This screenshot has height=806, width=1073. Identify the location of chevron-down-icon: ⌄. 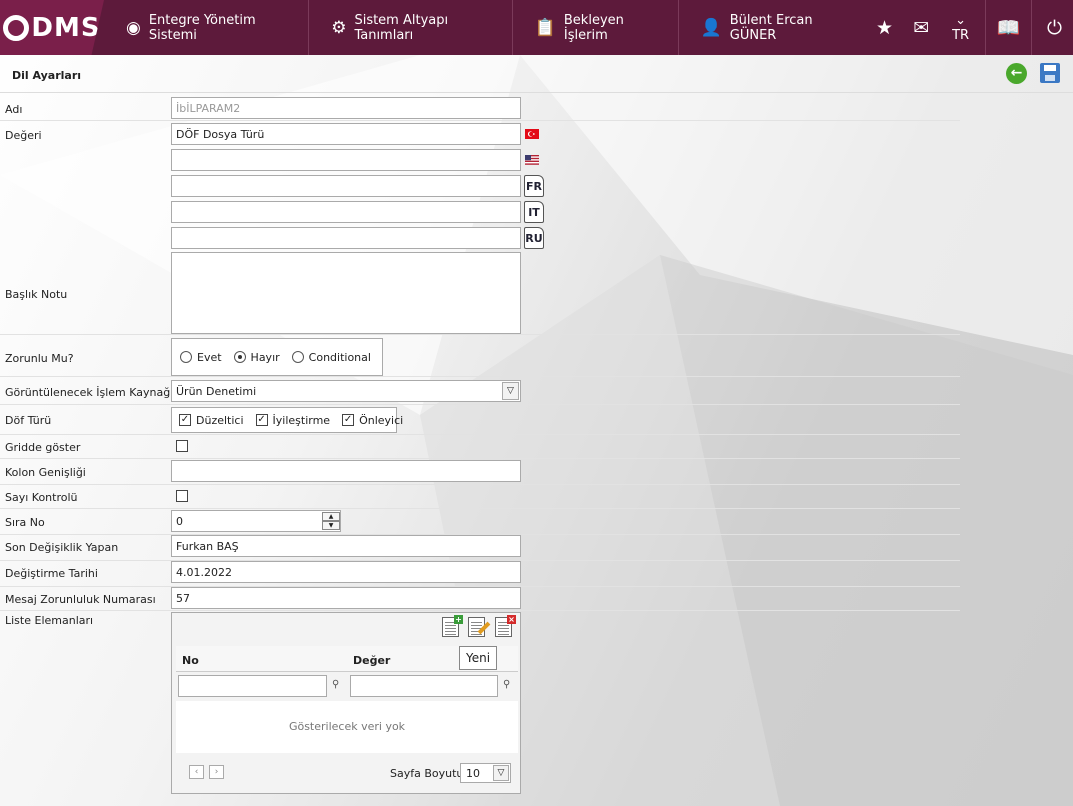
(961, 20).